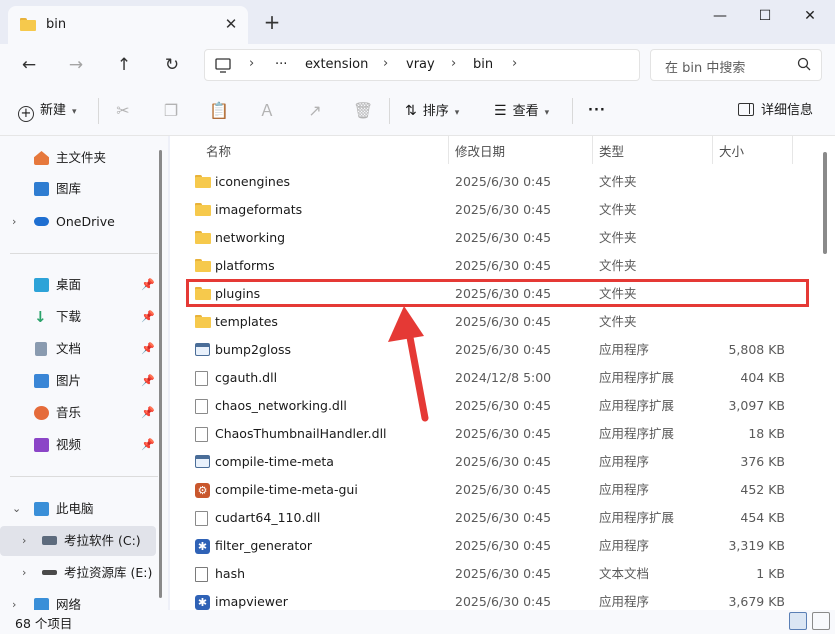  Describe the element at coordinates (363, 111) in the screenshot. I see `delete-icon: 🗑` at that location.